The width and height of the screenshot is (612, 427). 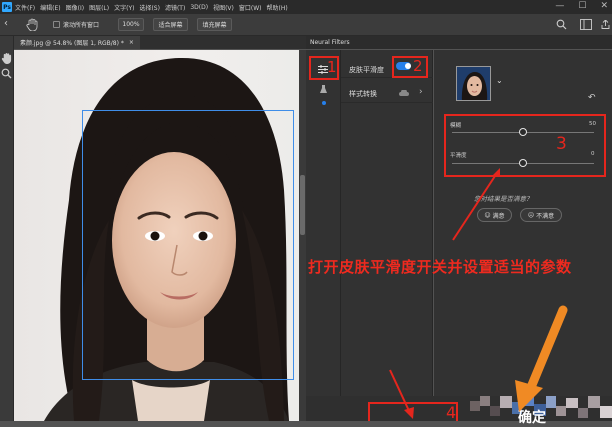 What do you see at coordinates (25, 7) in the screenshot?
I see `menu-file: 文件(F)` at bounding box center [25, 7].